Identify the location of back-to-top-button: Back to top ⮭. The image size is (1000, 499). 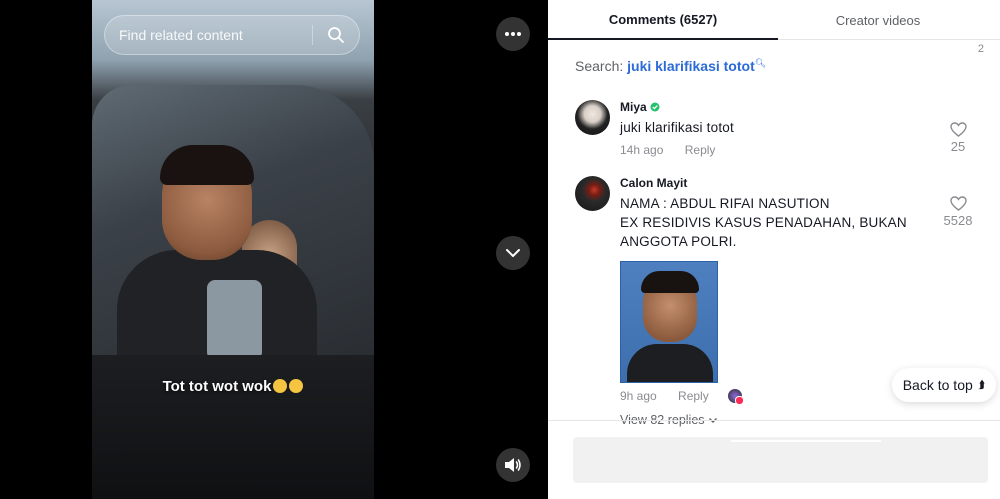
(944, 385).